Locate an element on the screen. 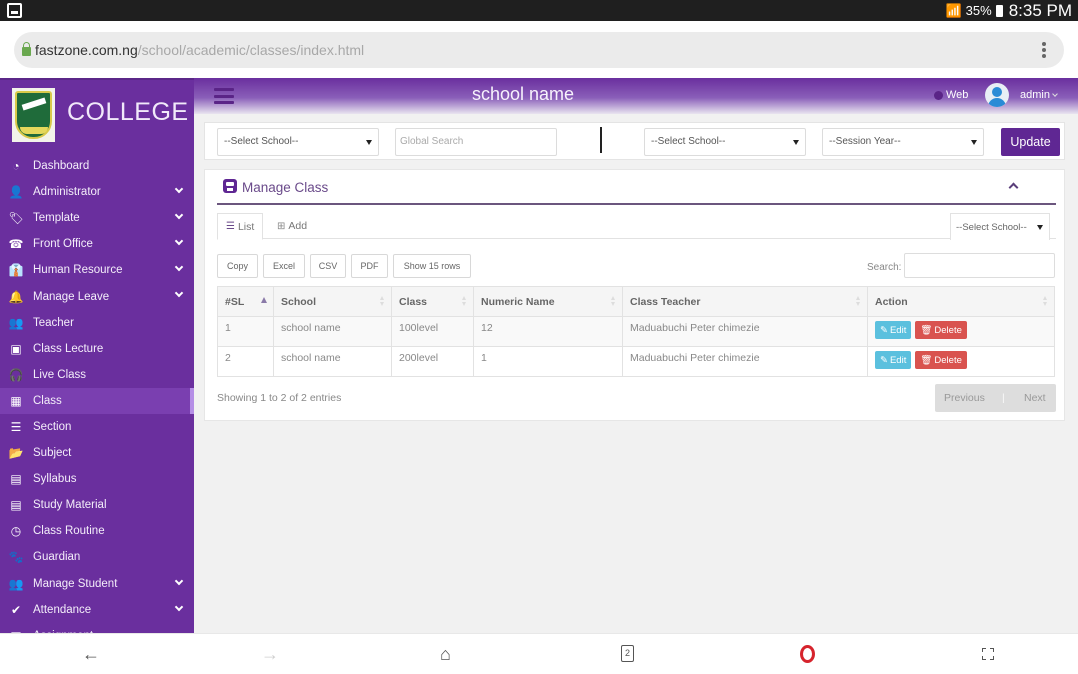 The image size is (1078, 674). column-sl: #SL is located at coordinates (245, 301).